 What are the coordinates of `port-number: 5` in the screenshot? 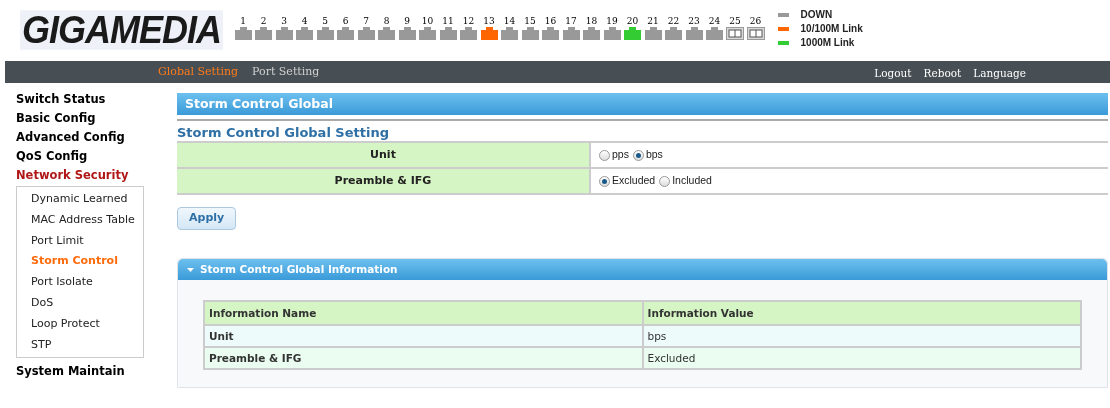 It's located at (325, 21).